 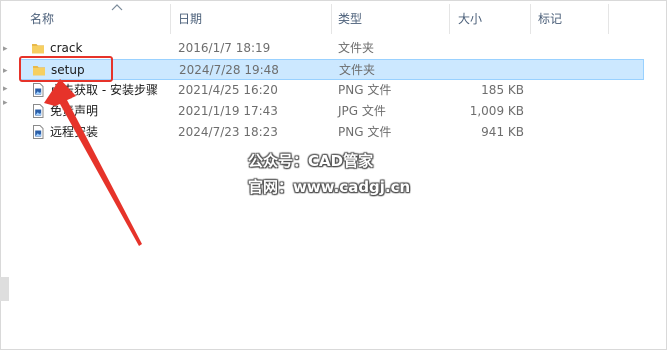 What do you see at coordinates (332, 48) in the screenshot?
I see `file-row: crack 2016/1/7 18:19 文件夹` at bounding box center [332, 48].